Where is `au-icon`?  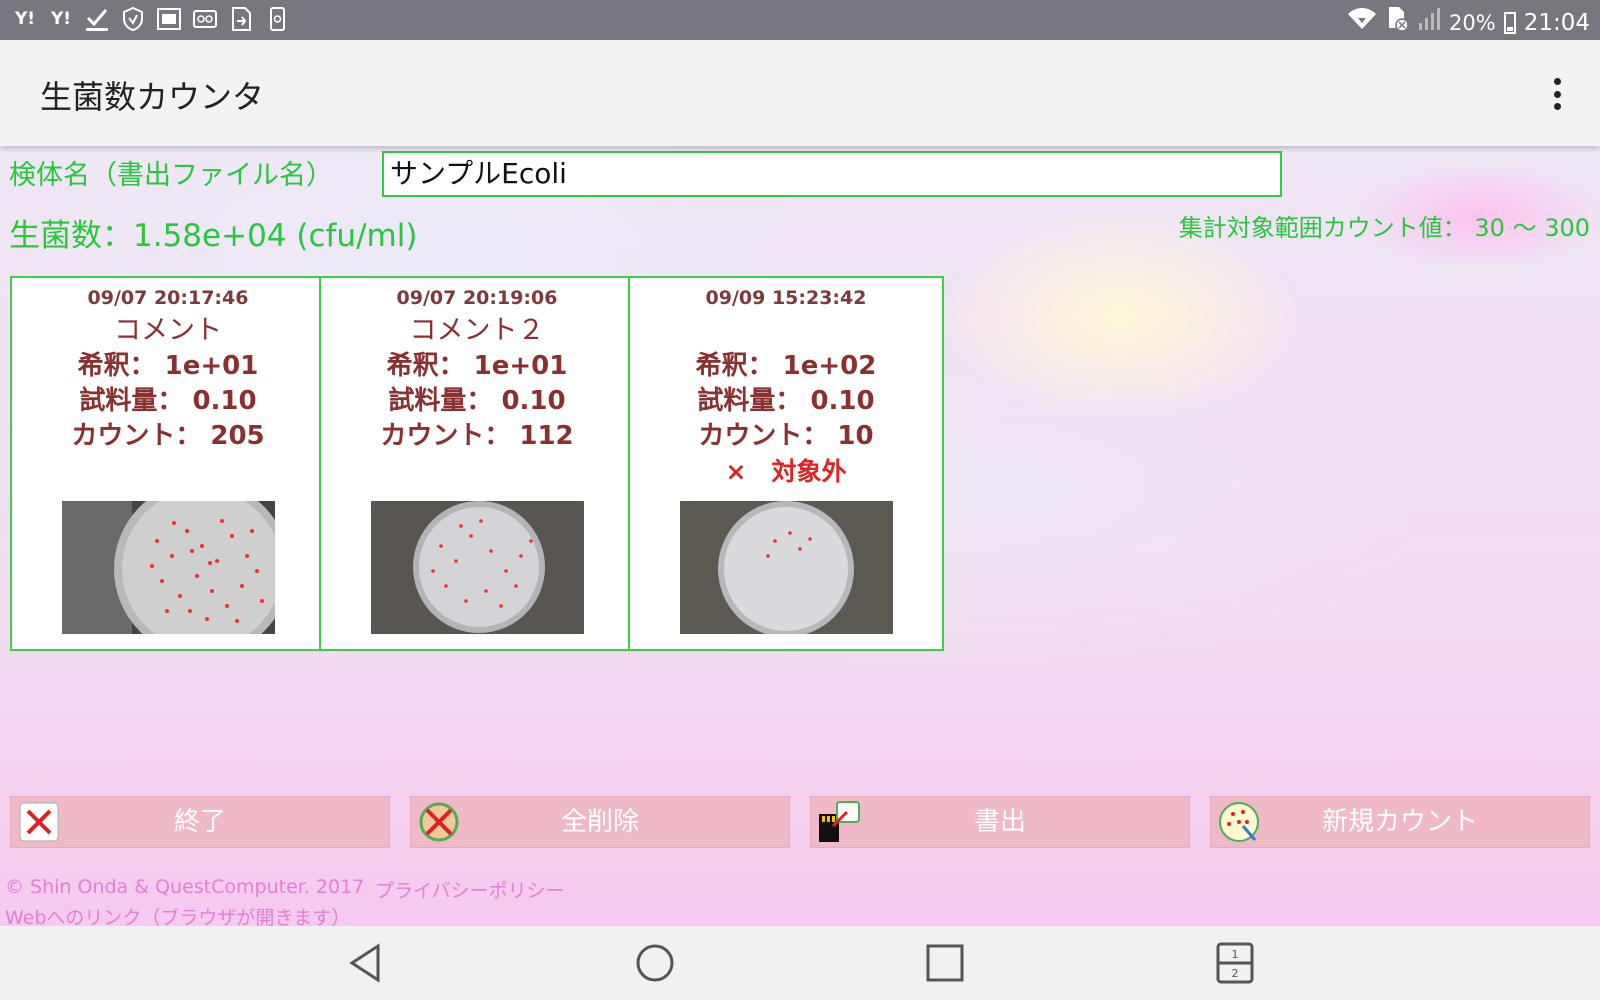 au-icon is located at coordinates (169, 19).